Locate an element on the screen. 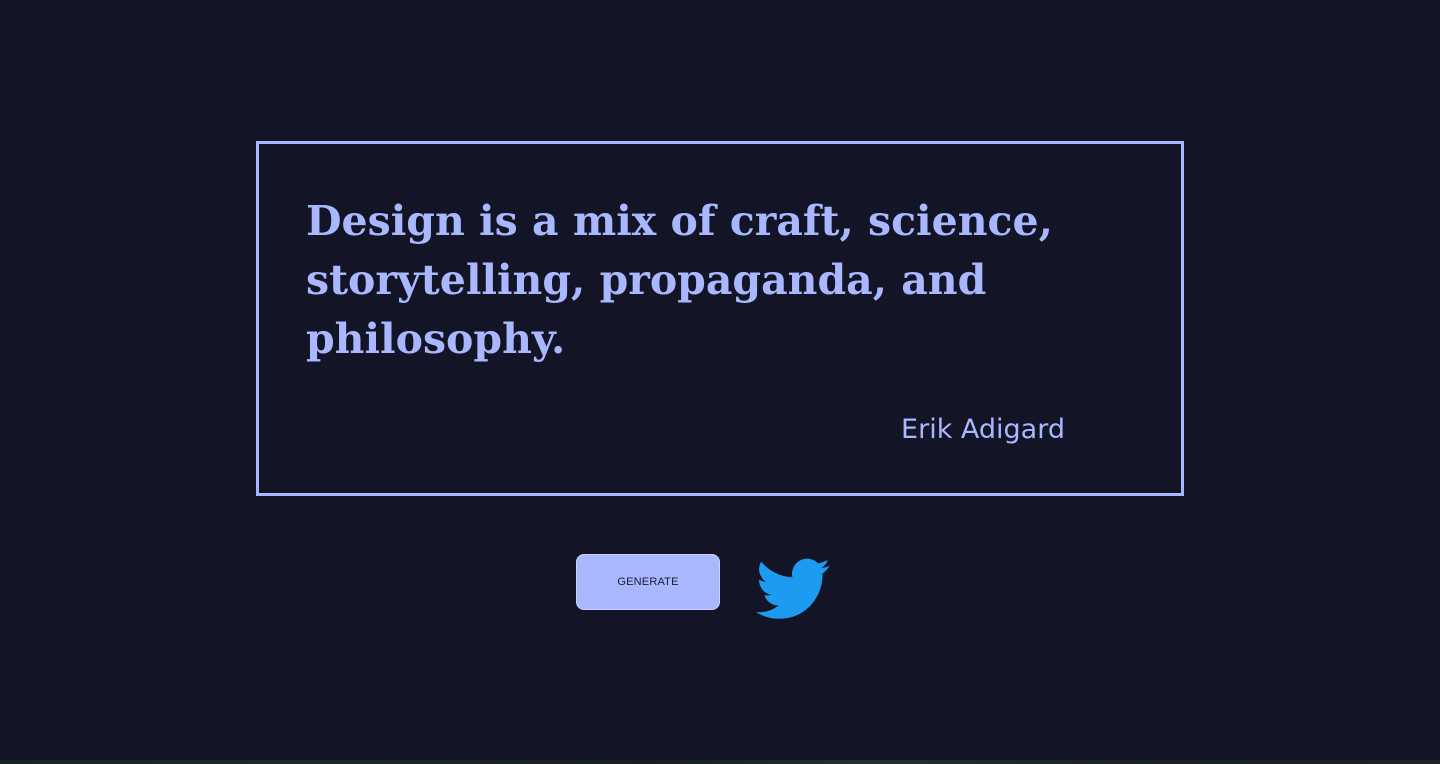 The height and width of the screenshot is (764, 1440). quote-author: Erik Adigard is located at coordinates (983, 429).